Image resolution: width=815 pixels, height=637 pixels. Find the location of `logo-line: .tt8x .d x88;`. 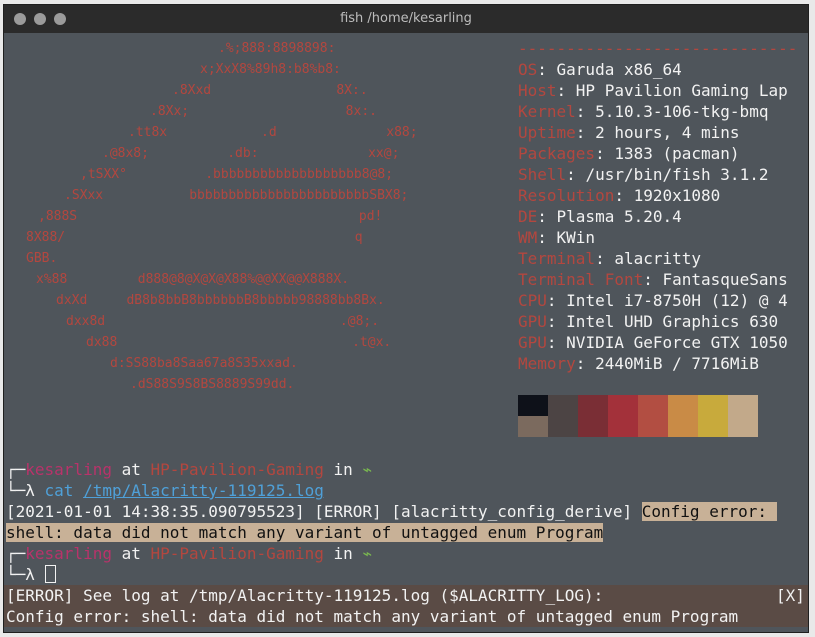

logo-line: .tt8x .d x88; is located at coordinates (273, 132).